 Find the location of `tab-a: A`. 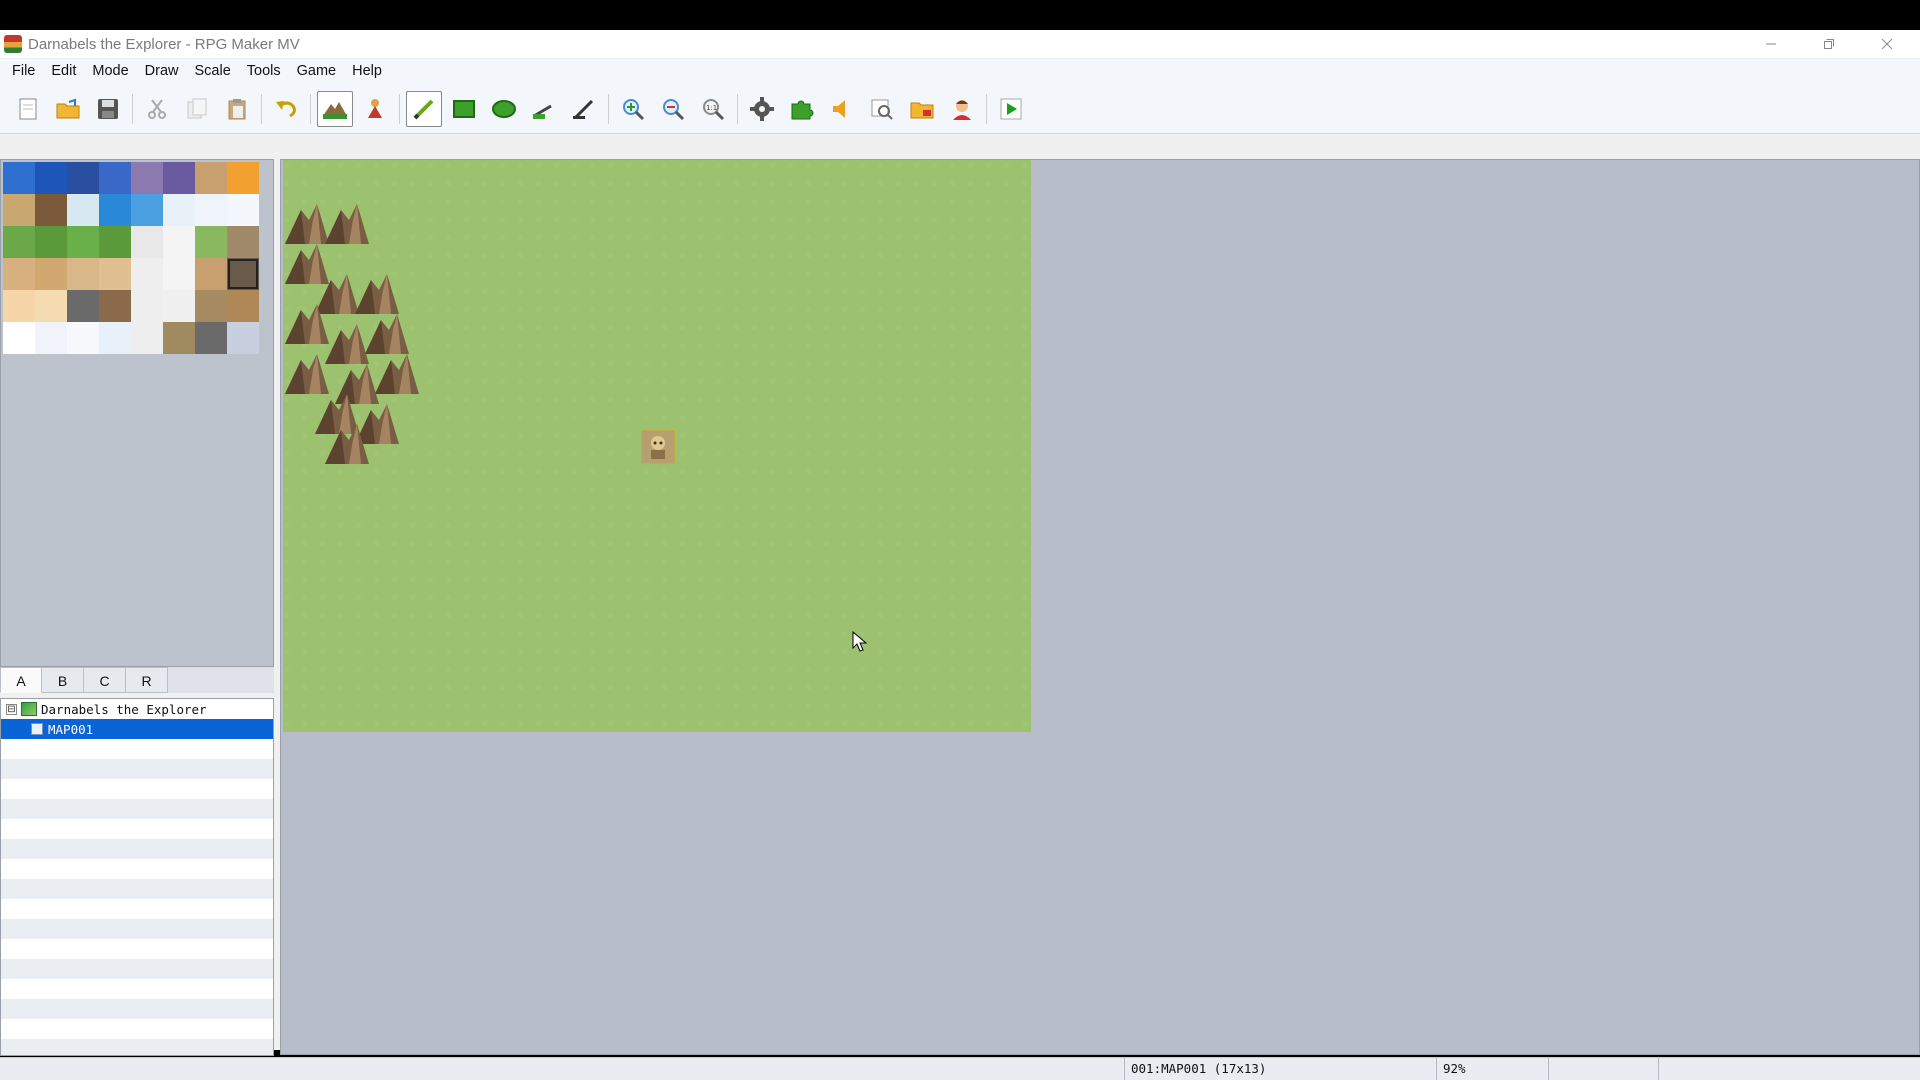

tab-a: A is located at coordinates (21, 680).